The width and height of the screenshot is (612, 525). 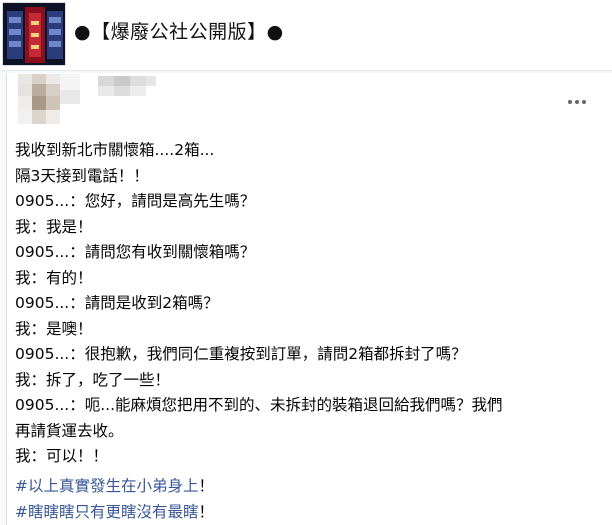 I want to click on post-line: 隔3天接到電話！！, so click(x=82, y=175).